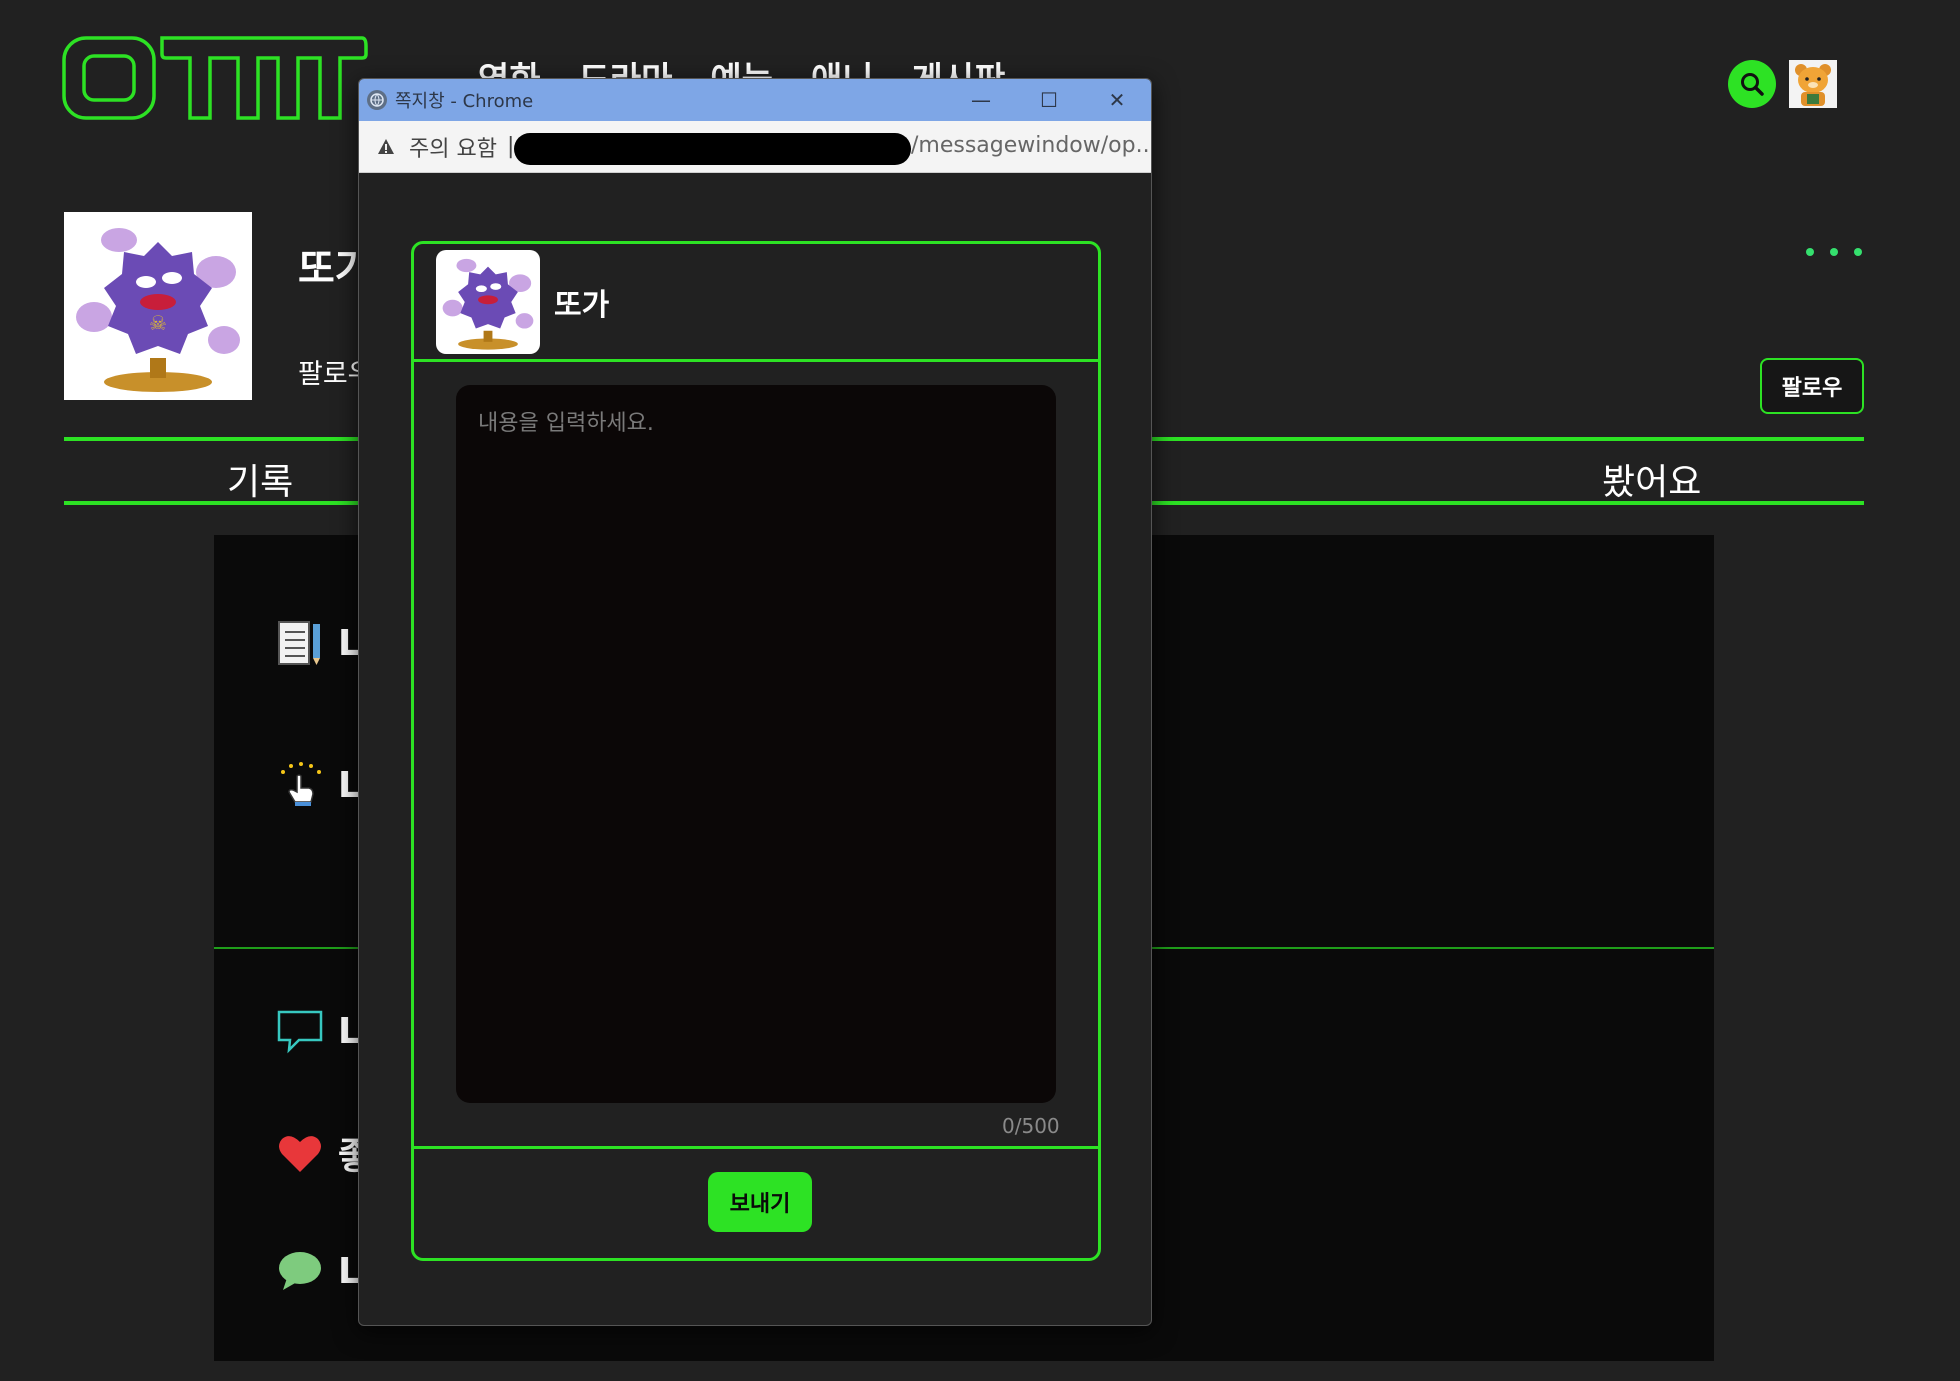  Describe the element at coordinates (300, 785) in the screenshot. I see `hand-pointer-sparkle-icon` at that location.